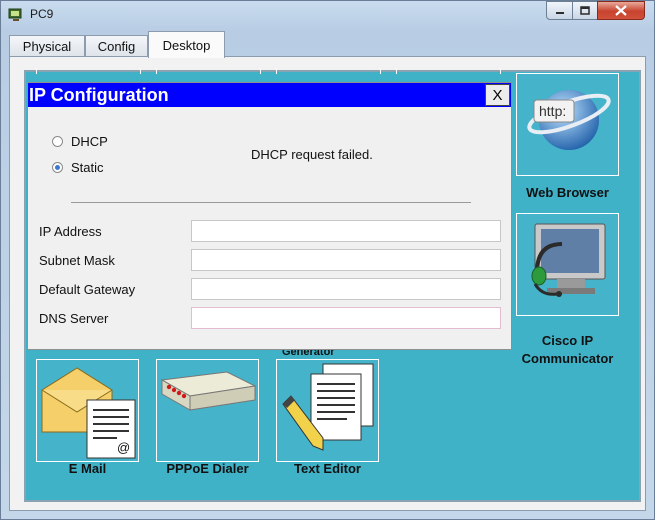 The image size is (655, 520). Describe the element at coordinates (346, 289) in the screenshot. I see `default-gateway-field` at that location.